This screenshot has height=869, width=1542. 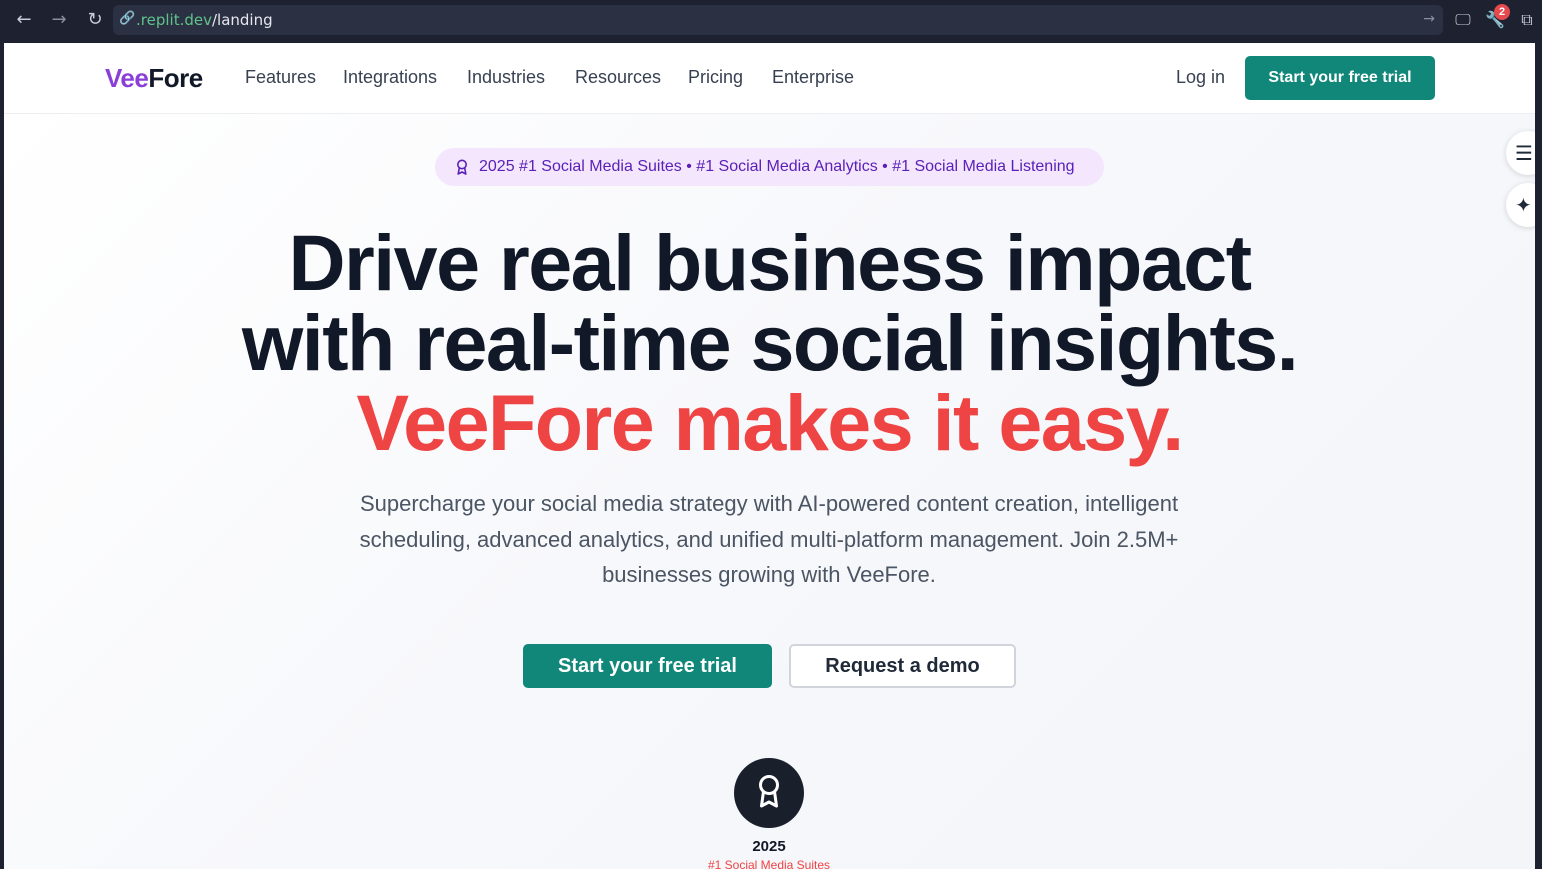 What do you see at coordinates (770, 422) in the screenshot?
I see `headline-line-3: VeeFore makes it easy.` at bounding box center [770, 422].